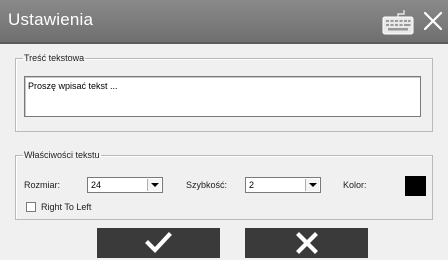 The image size is (448, 260). I want to click on text-content-legend: Treść tekstowa, so click(54, 58).